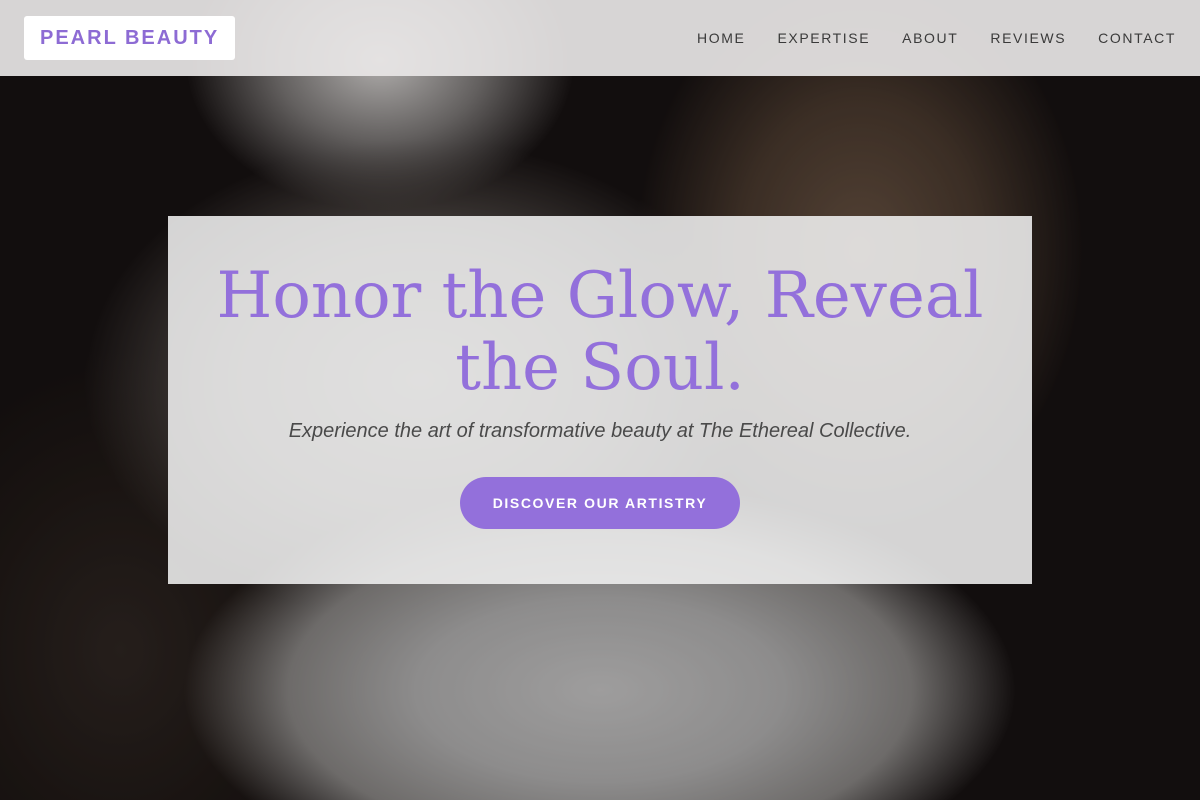 This screenshot has width=1200, height=800. I want to click on discover-artistry-button: DISCOVER OUR ARTISTRY, so click(600, 503).